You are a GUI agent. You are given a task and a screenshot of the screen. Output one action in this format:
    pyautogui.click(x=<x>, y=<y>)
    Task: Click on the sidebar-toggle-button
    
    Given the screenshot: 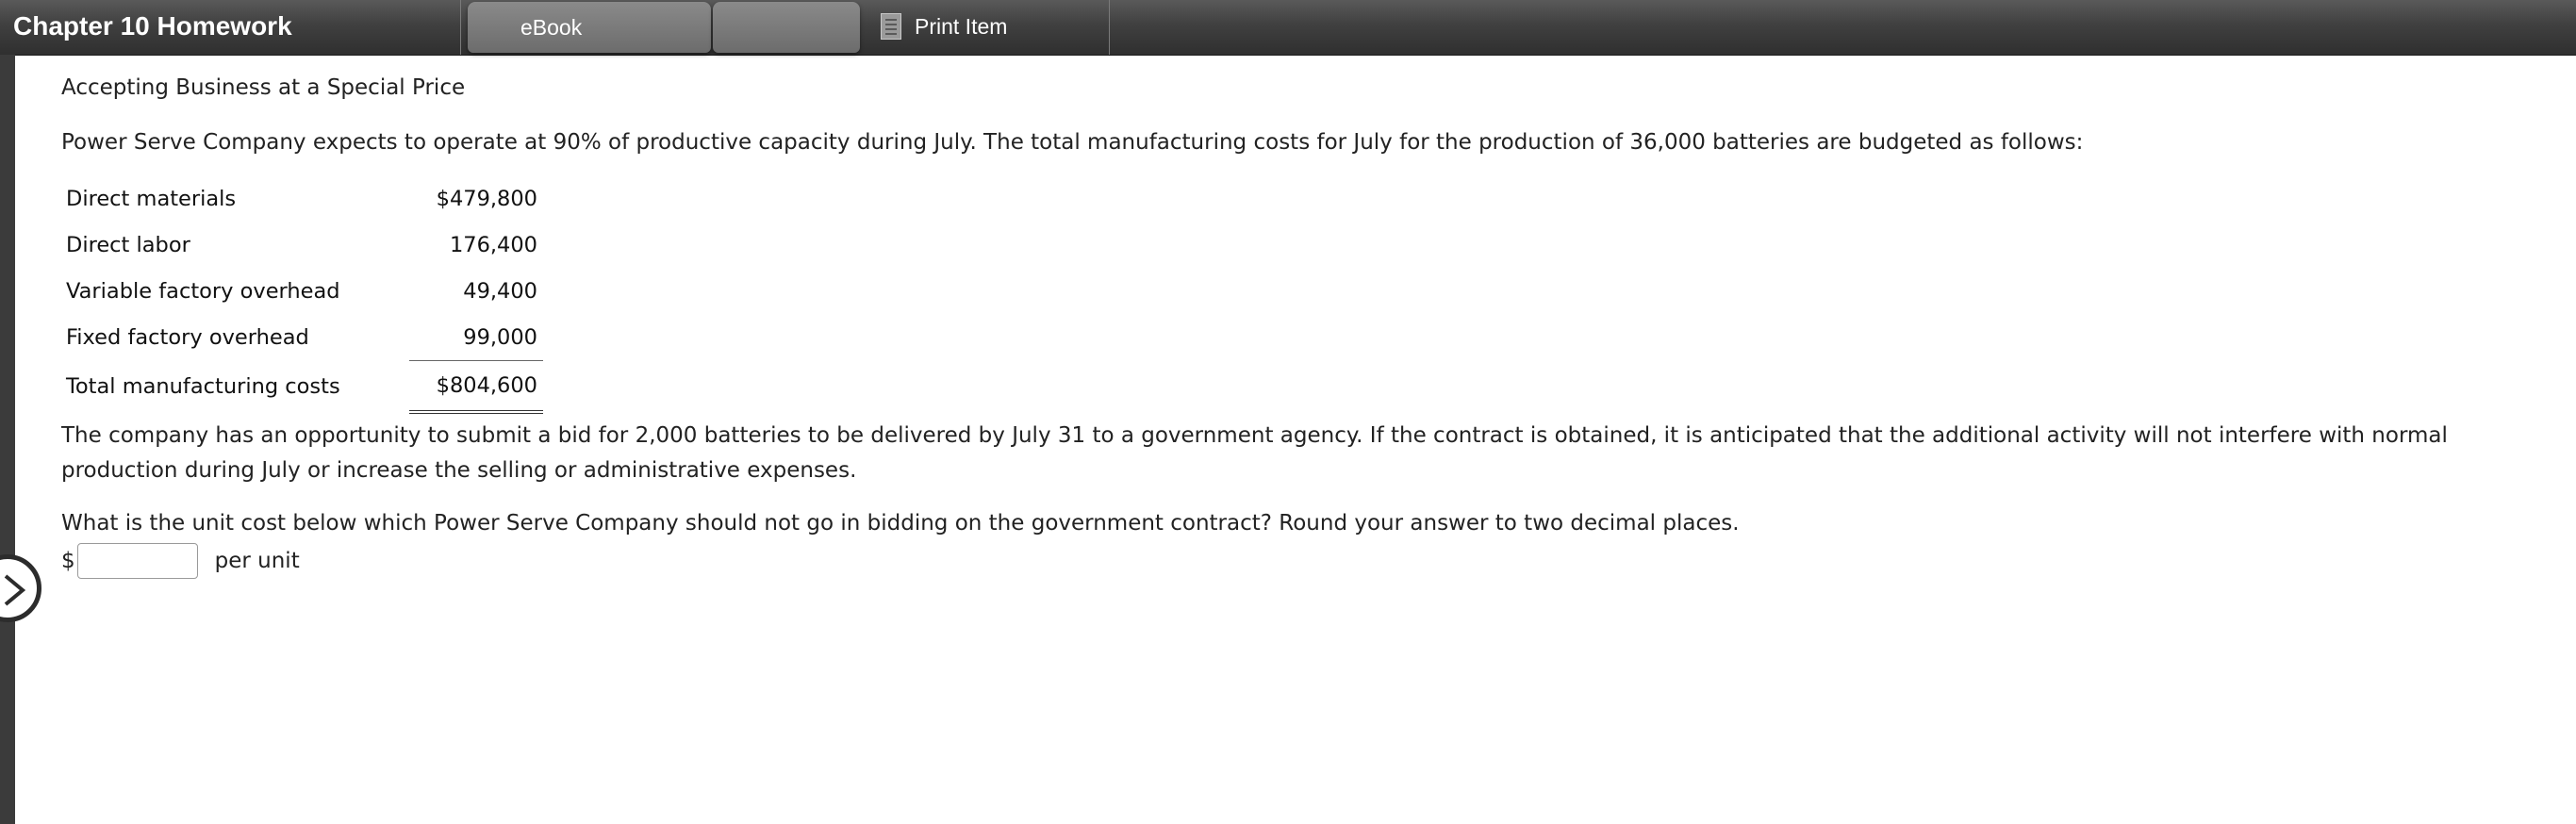 What is the action you would take?
    pyautogui.click(x=20, y=588)
    